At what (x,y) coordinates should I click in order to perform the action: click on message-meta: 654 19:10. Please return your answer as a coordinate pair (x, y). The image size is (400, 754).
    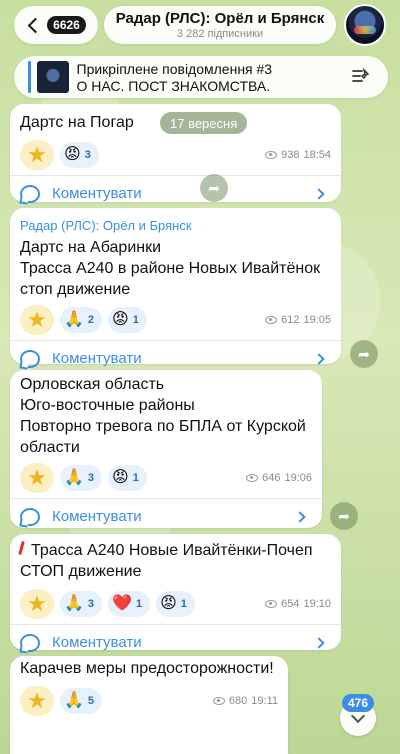
    Looking at the image, I should click on (298, 604).